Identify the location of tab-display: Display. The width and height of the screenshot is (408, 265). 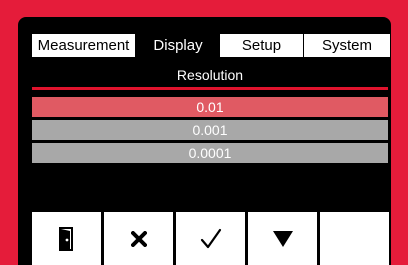
(178, 45).